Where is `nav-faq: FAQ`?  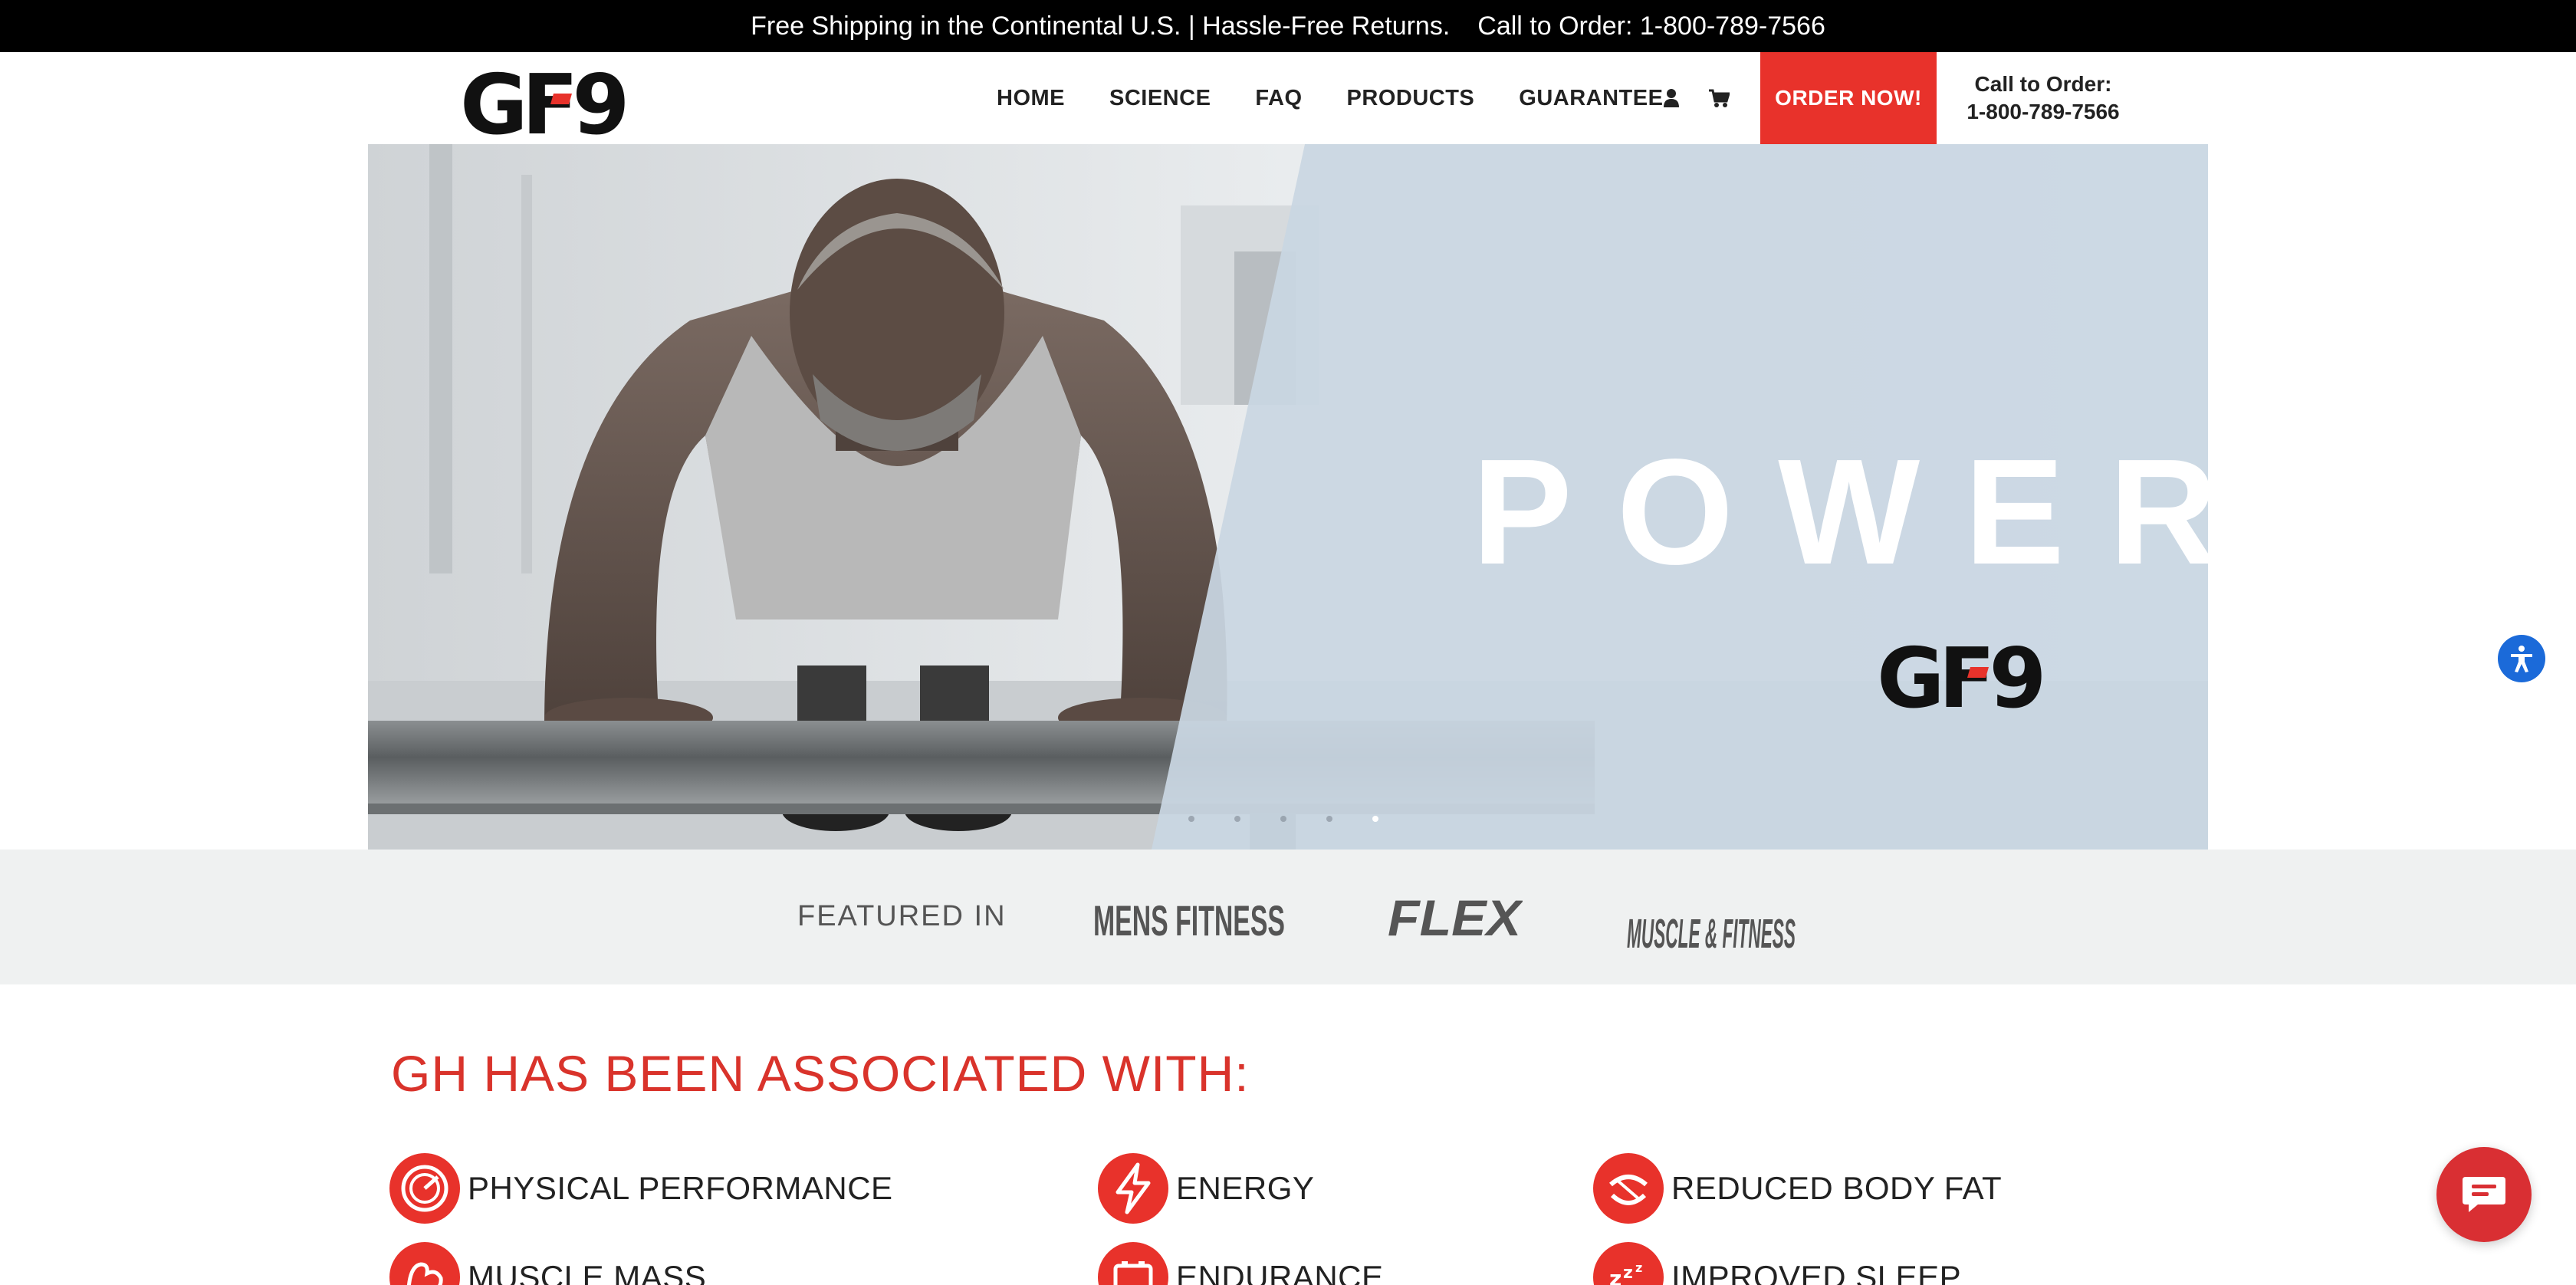
nav-faq: FAQ is located at coordinates (1279, 98).